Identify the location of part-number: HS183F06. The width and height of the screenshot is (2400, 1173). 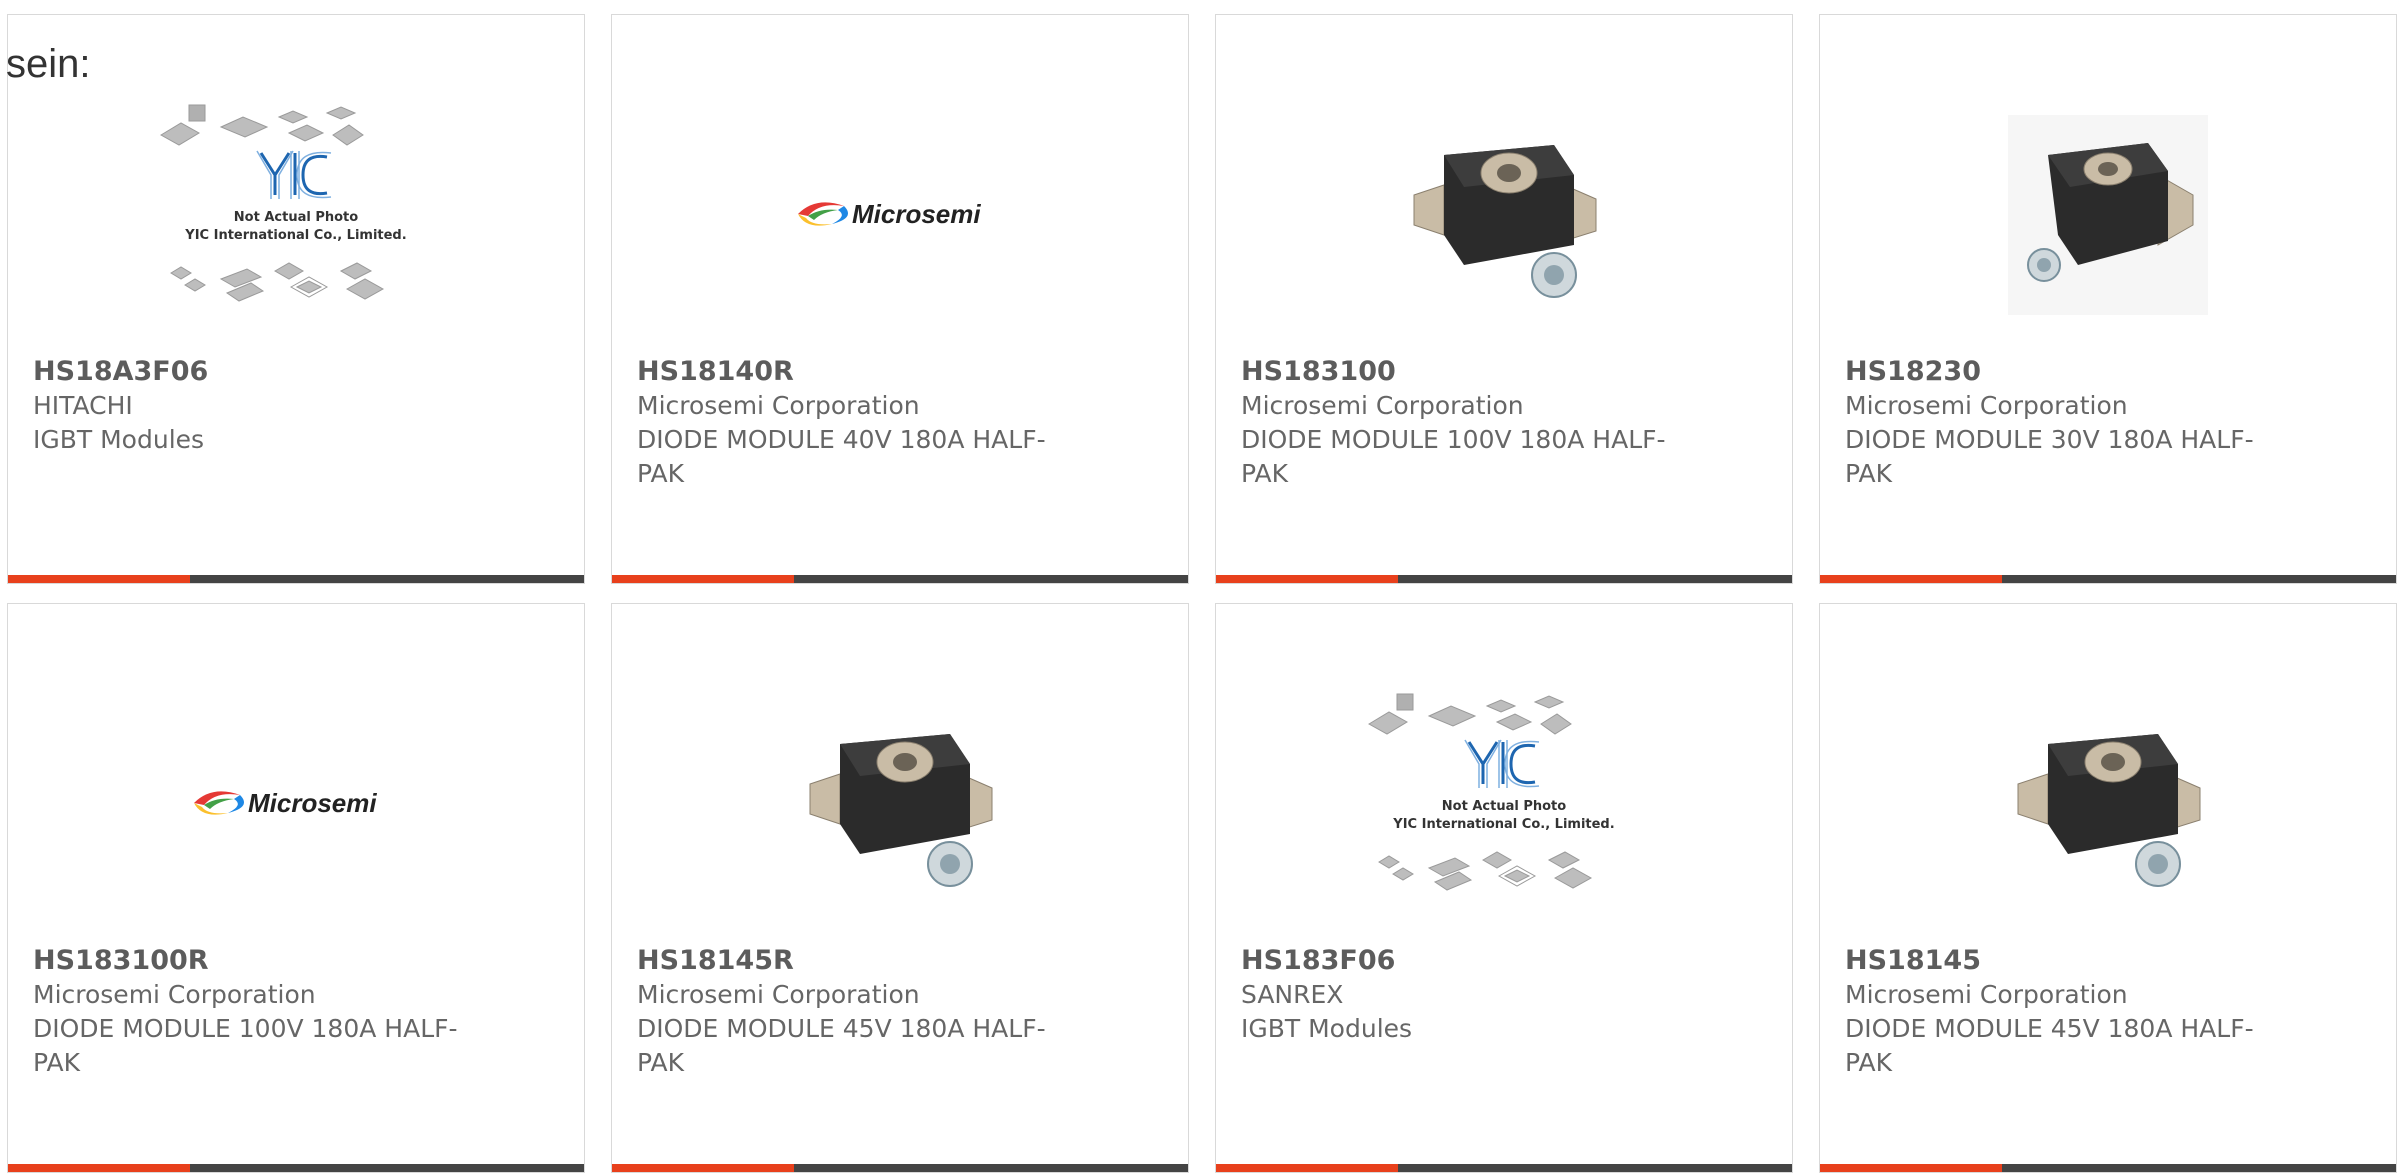
(1501, 961).